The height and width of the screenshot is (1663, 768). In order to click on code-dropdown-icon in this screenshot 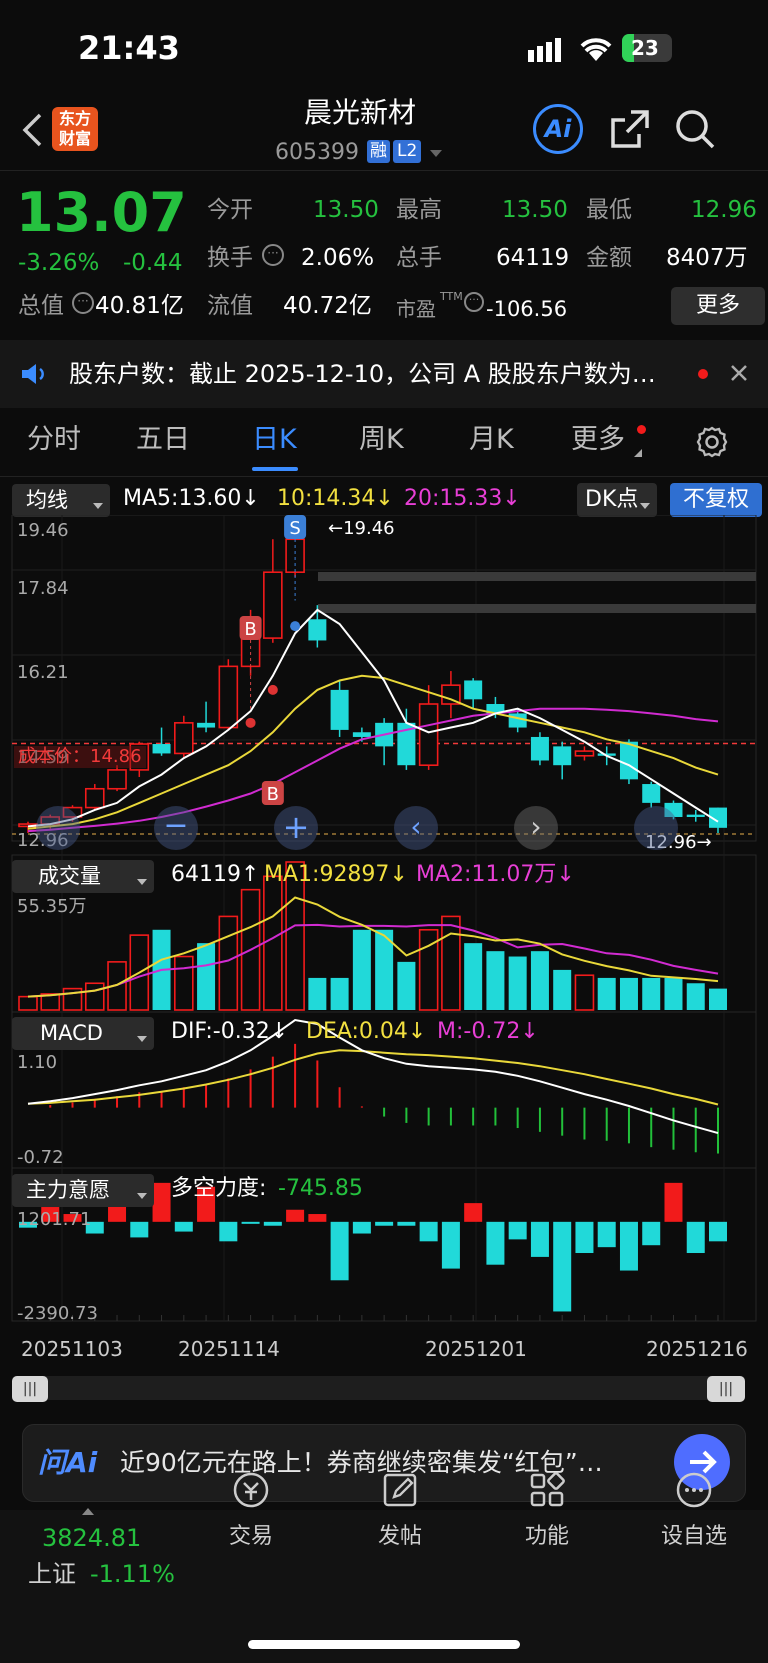, I will do `click(436, 153)`.